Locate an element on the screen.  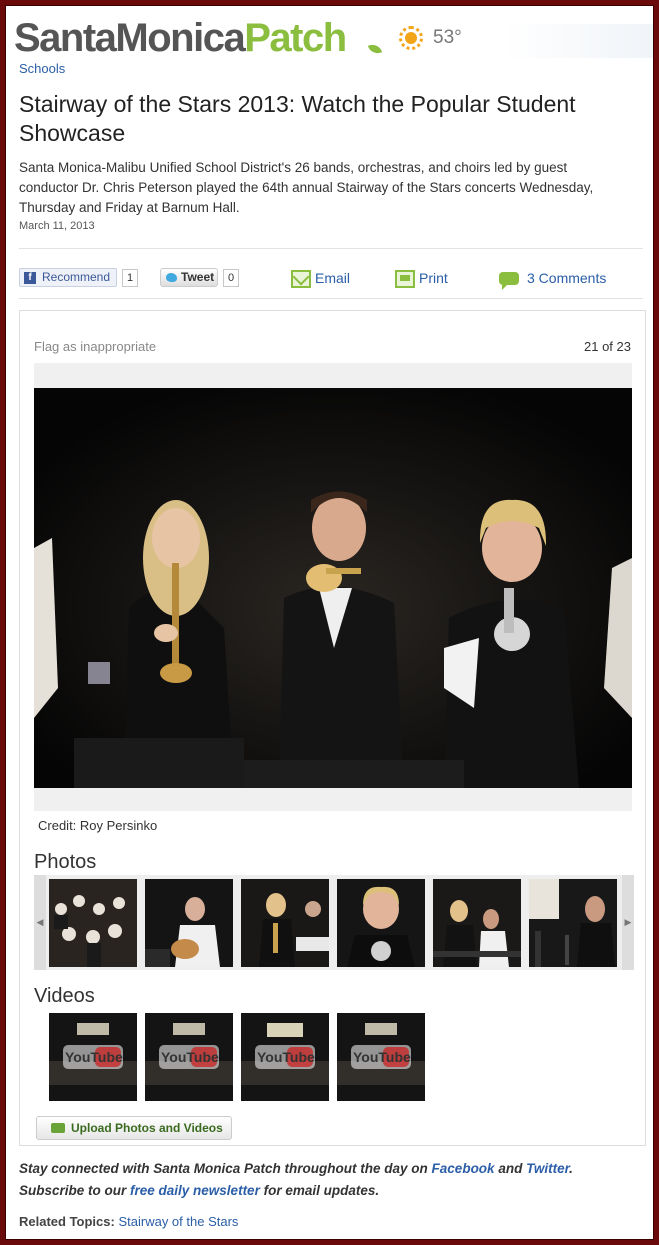
logo-leaf-icon is located at coordinates (375, 49).